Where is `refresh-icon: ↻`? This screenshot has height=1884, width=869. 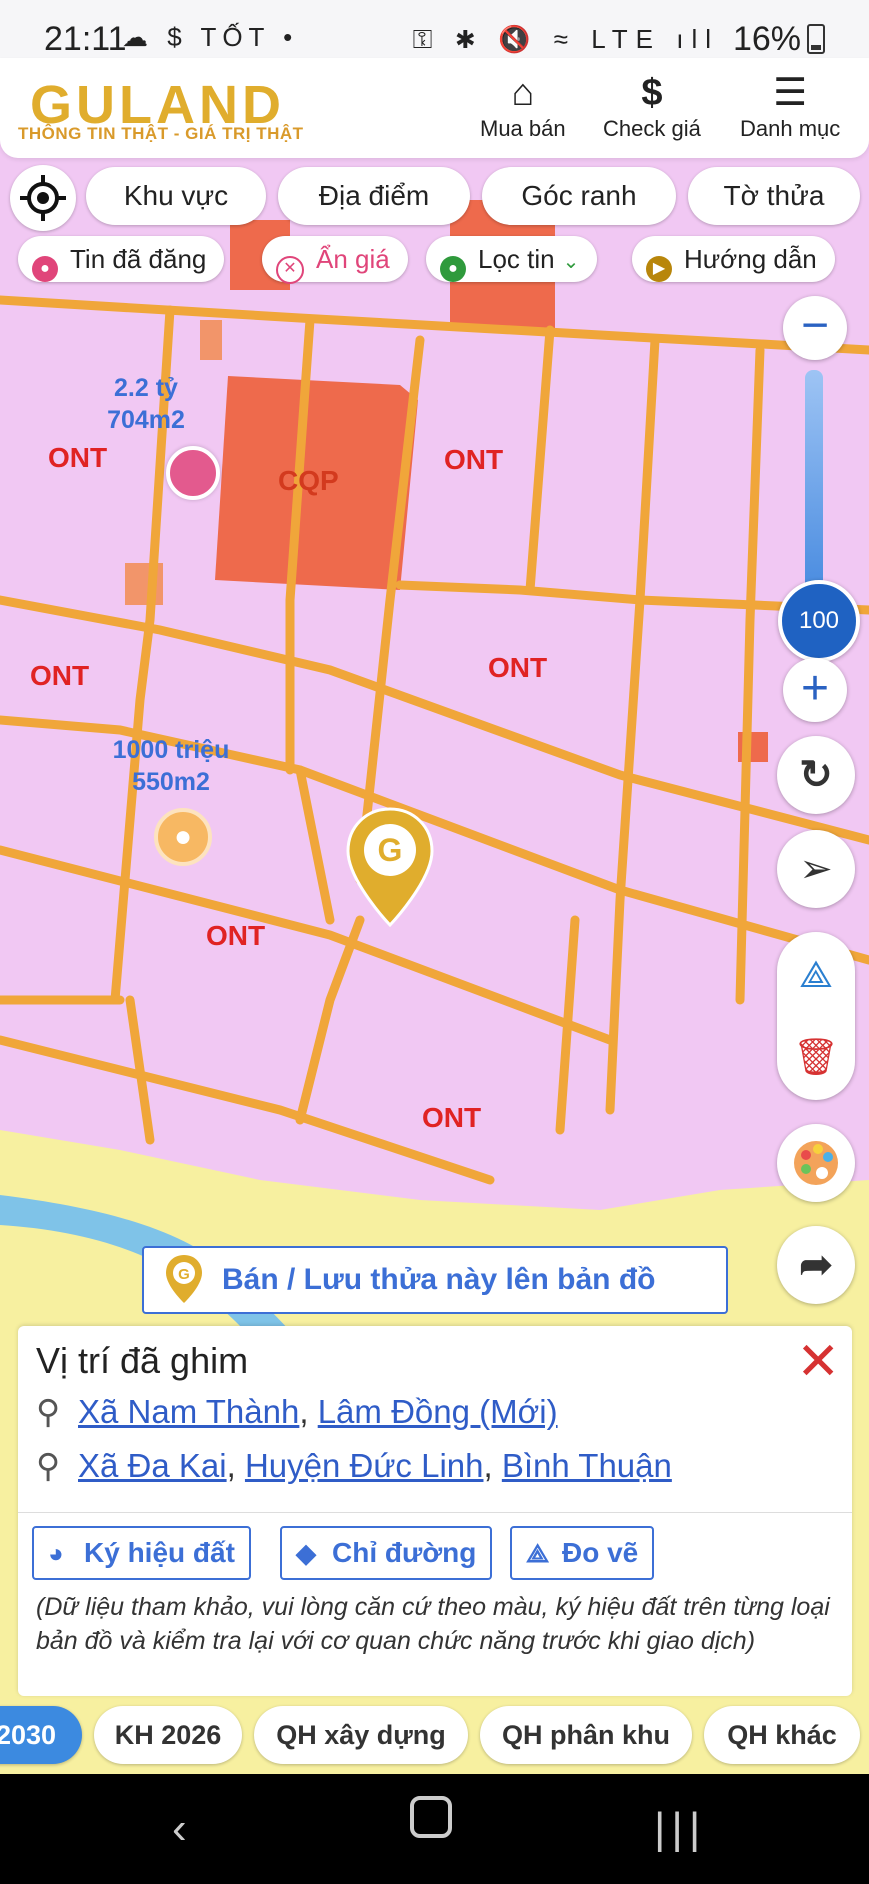 refresh-icon: ↻ is located at coordinates (816, 775).